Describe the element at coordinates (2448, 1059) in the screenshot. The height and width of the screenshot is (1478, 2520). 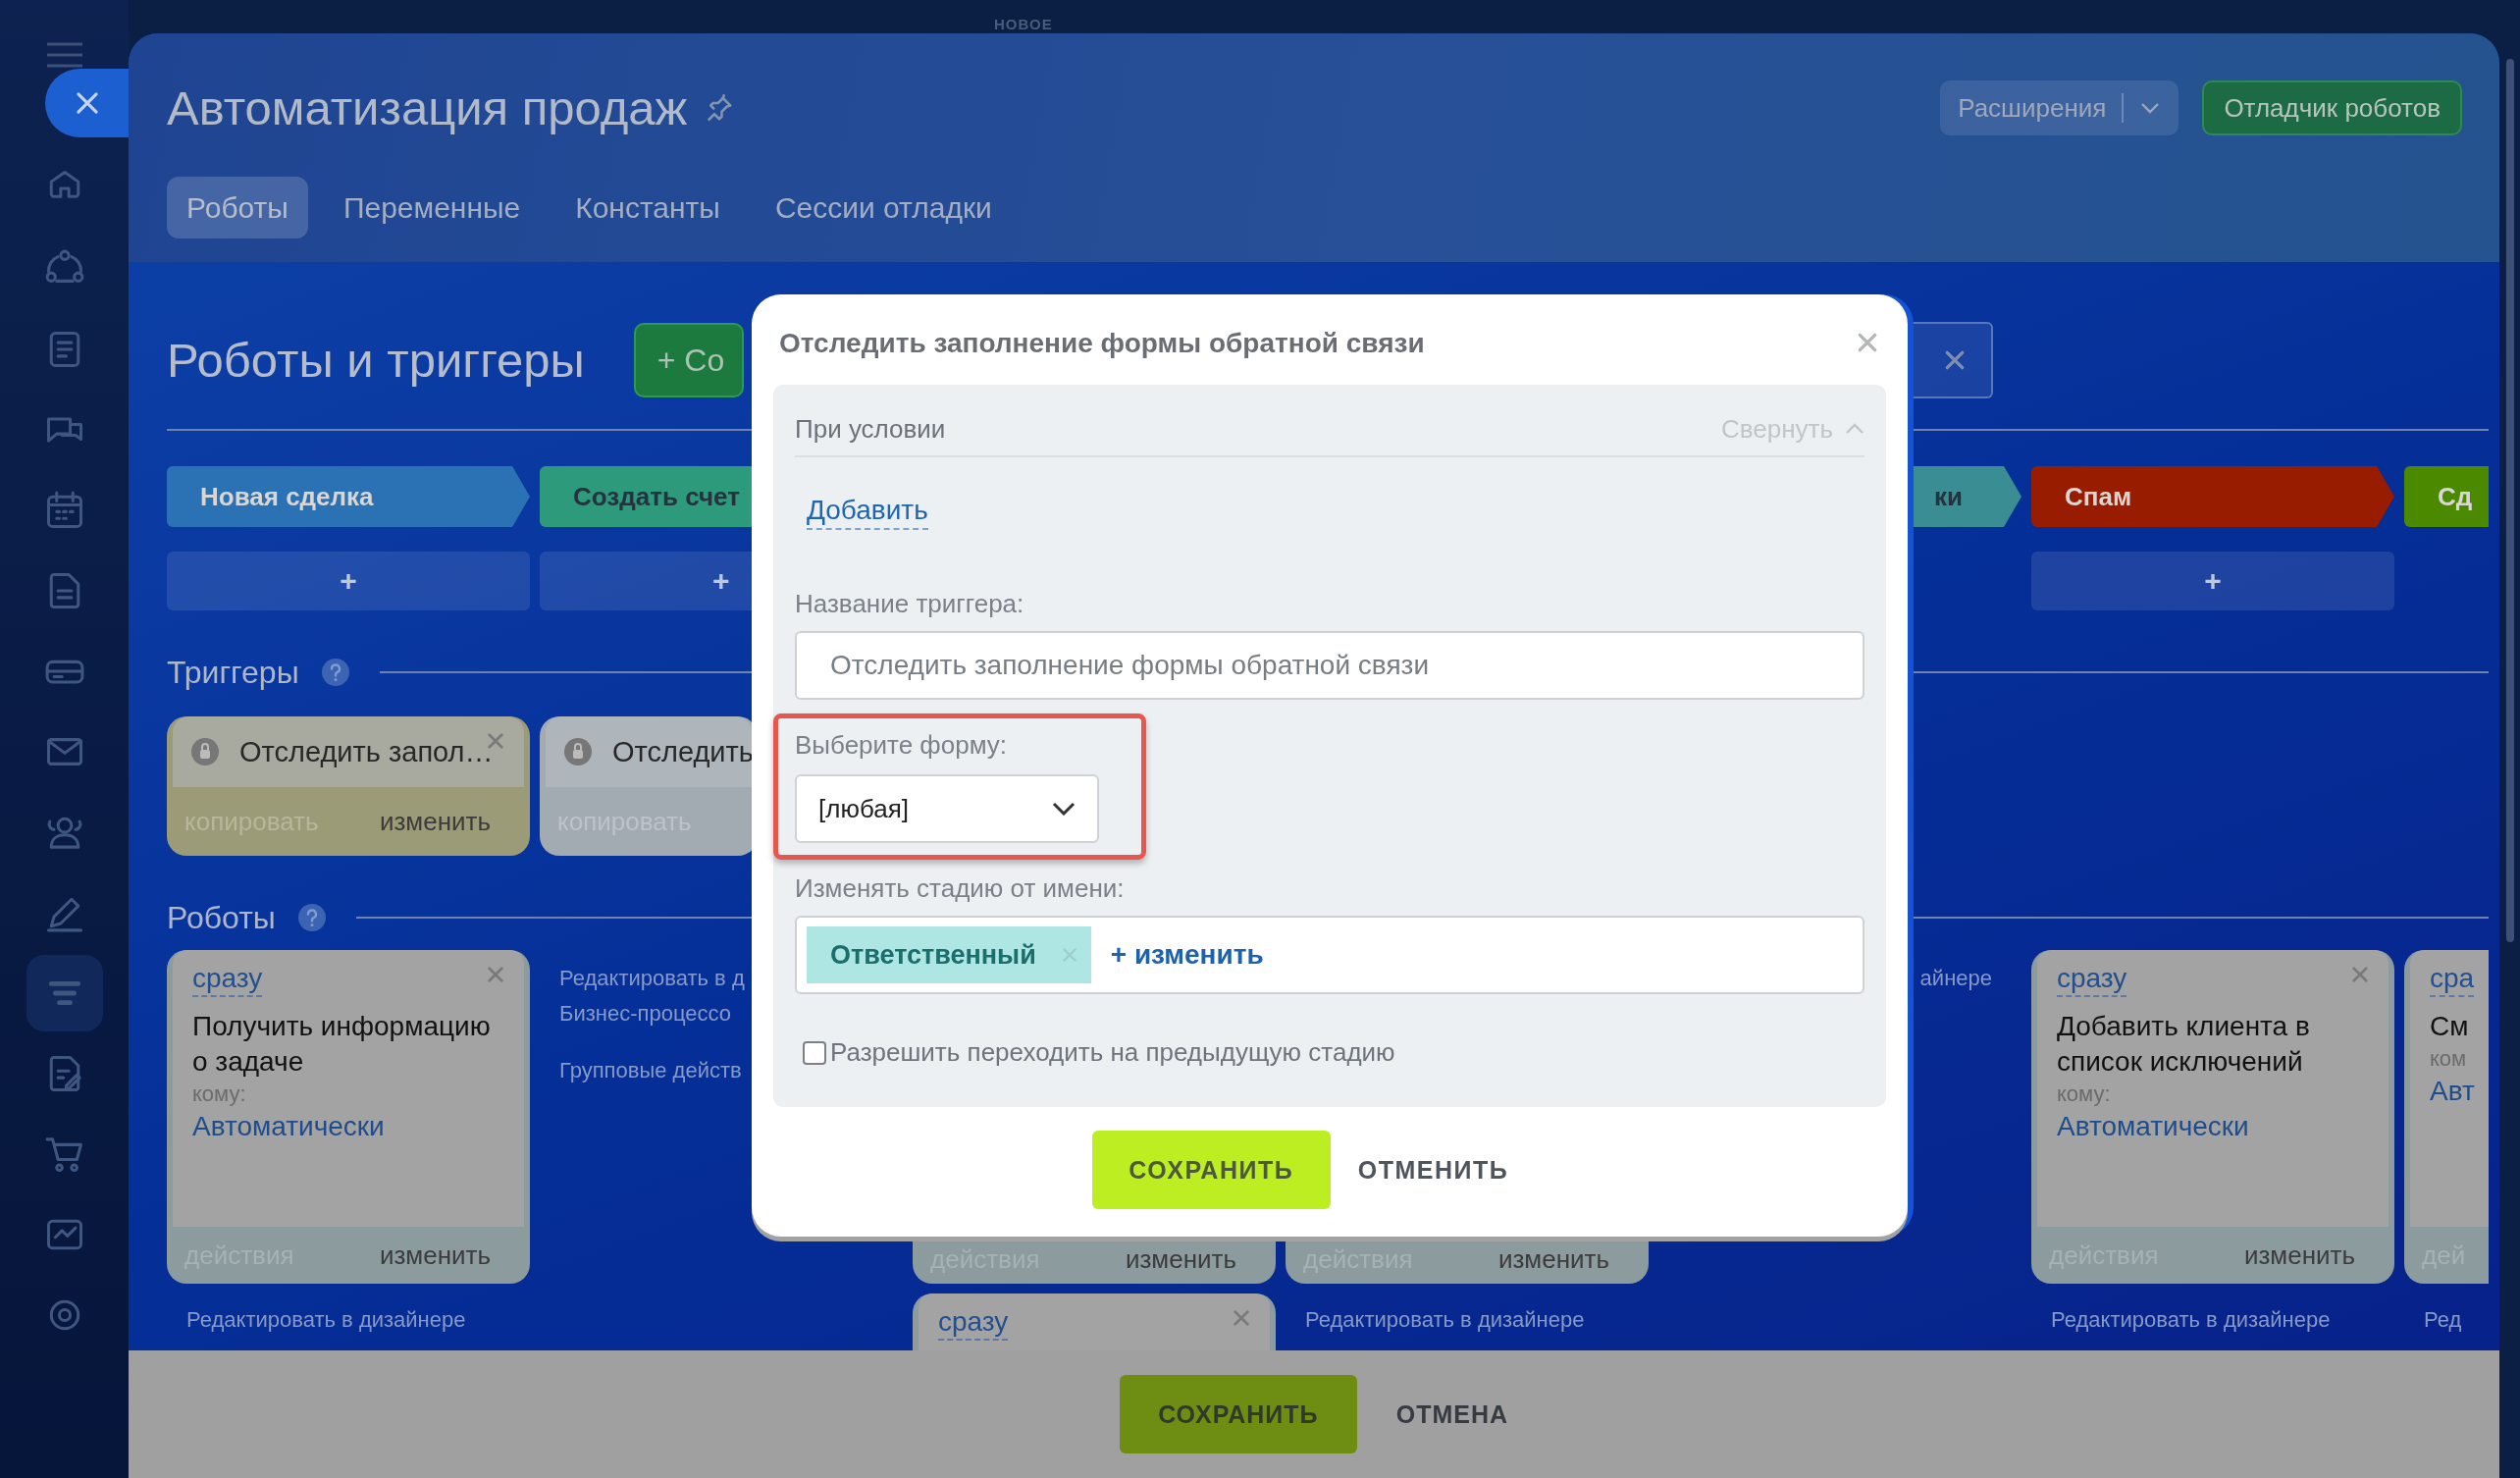
I see `recipient-label: ком` at that location.